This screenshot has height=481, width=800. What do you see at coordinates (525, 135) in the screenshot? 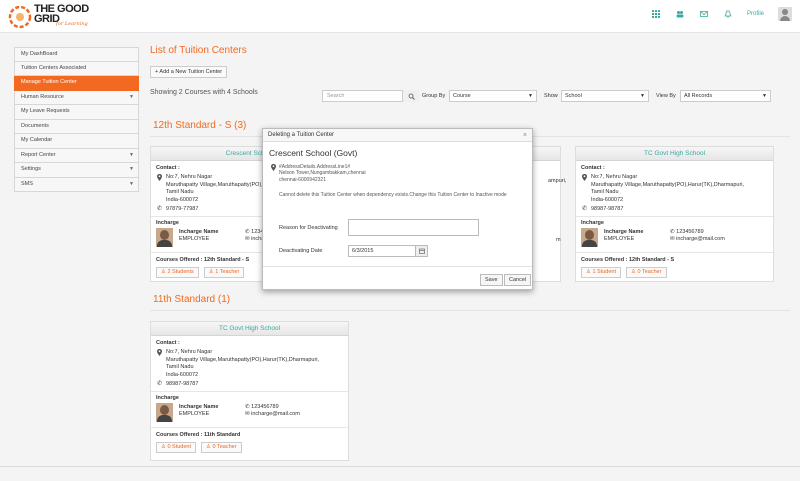
I see `close-icon: ×` at bounding box center [525, 135].